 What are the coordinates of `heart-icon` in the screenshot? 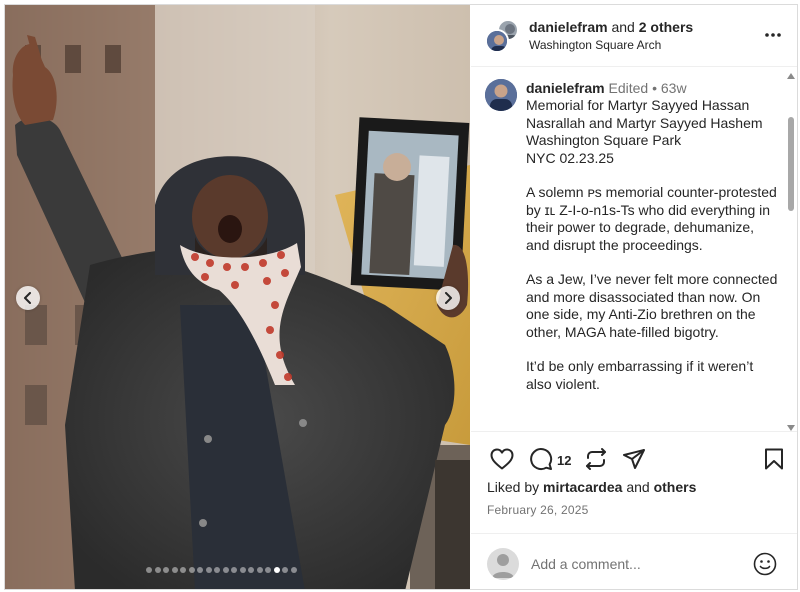 It's located at (502, 459).